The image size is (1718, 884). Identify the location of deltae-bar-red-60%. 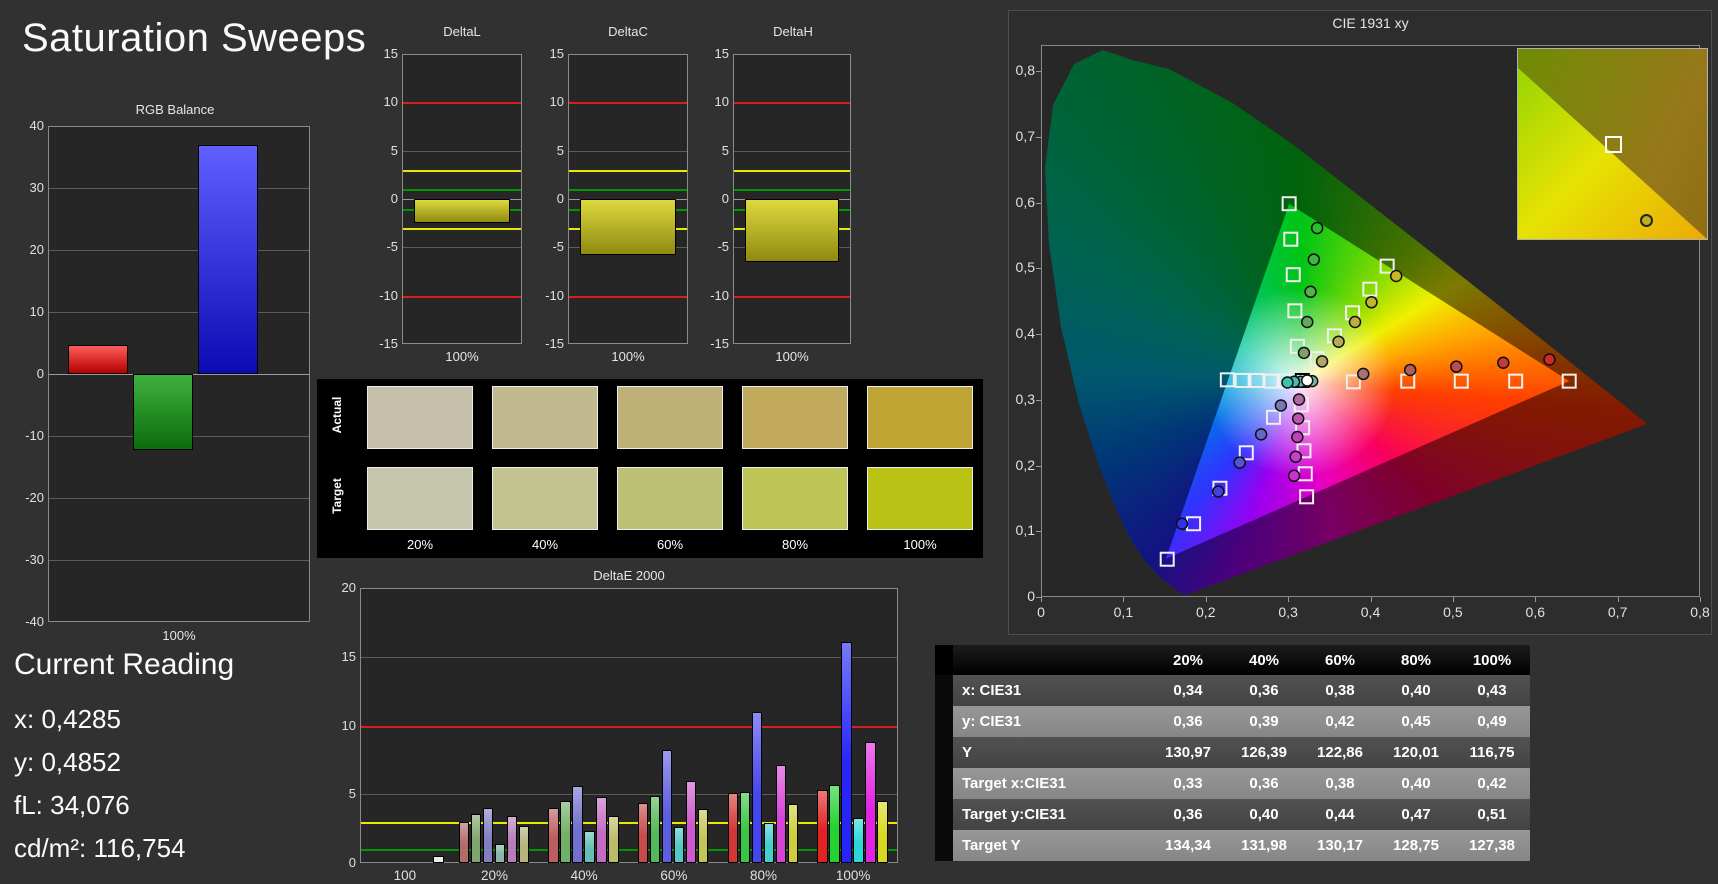
(643, 832).